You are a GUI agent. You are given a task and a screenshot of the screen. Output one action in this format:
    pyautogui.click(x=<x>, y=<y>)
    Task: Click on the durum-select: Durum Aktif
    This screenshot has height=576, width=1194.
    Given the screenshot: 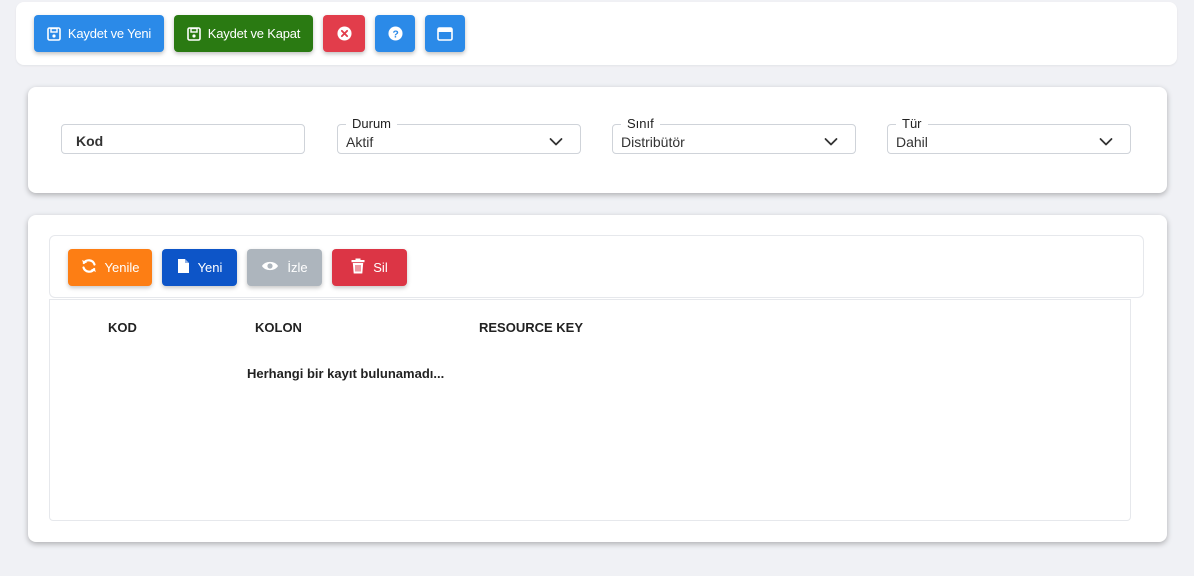 What is the action you would take?
    pyautogui.click(x=459, y=135)
    